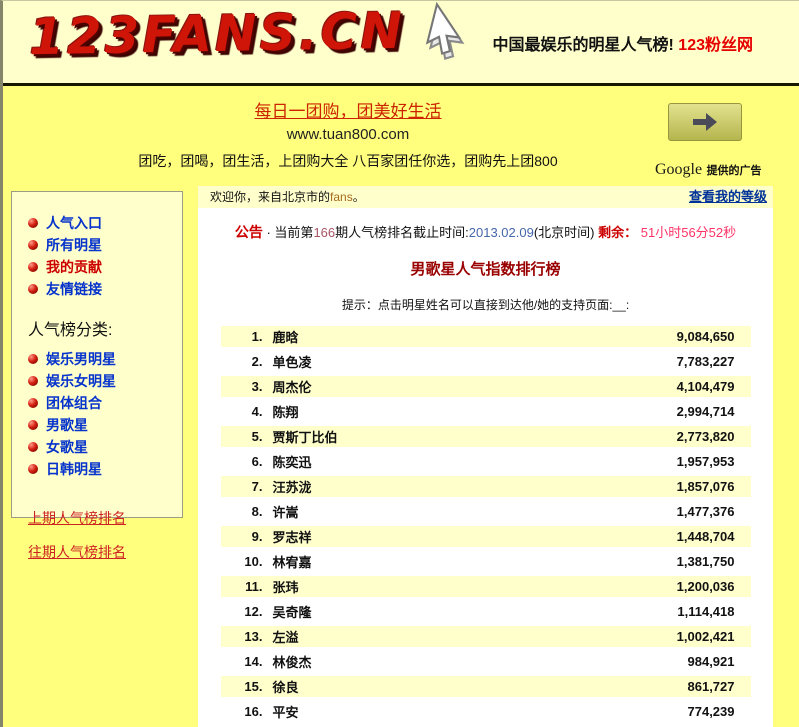 The width and height of the screenshot is (799, 727). I want to click on rank-number: 2., so click(257, 361).